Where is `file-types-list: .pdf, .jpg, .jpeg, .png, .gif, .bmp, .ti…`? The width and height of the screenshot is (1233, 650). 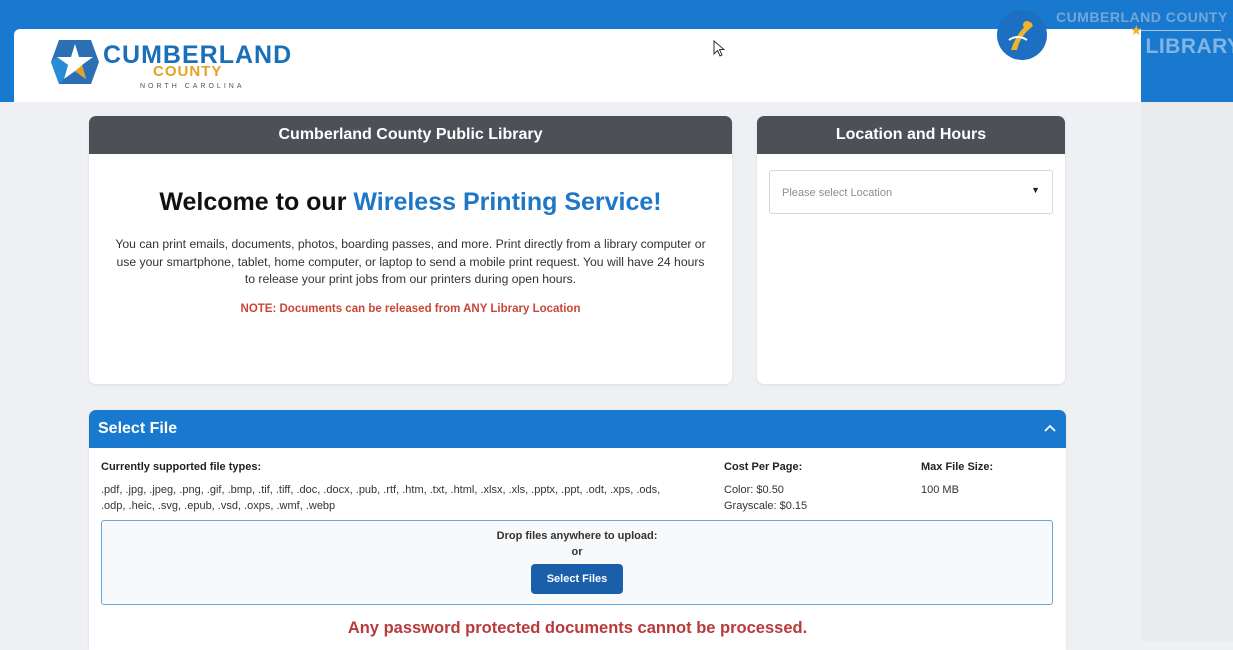 file-types-list: .pdf, .jpg, .jpeg, .png, .gif, .bmp, .ti… is located at coordinates (391, 498).